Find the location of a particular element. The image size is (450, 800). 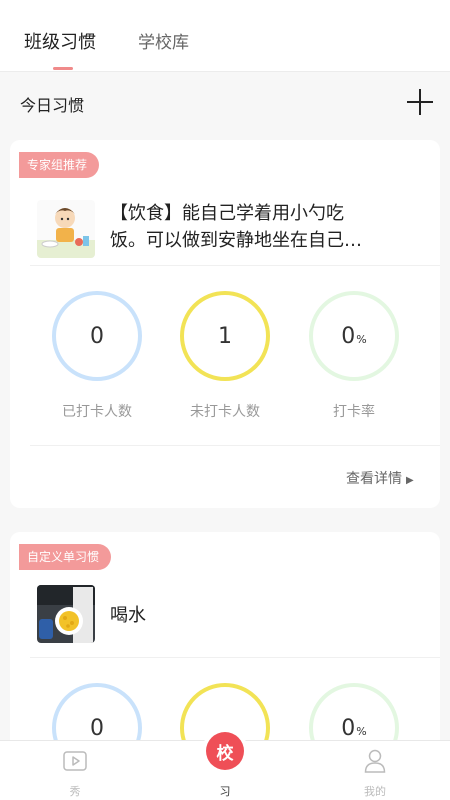

custom-tag: 自定义单习惯 is located at coordinates (65, 557).